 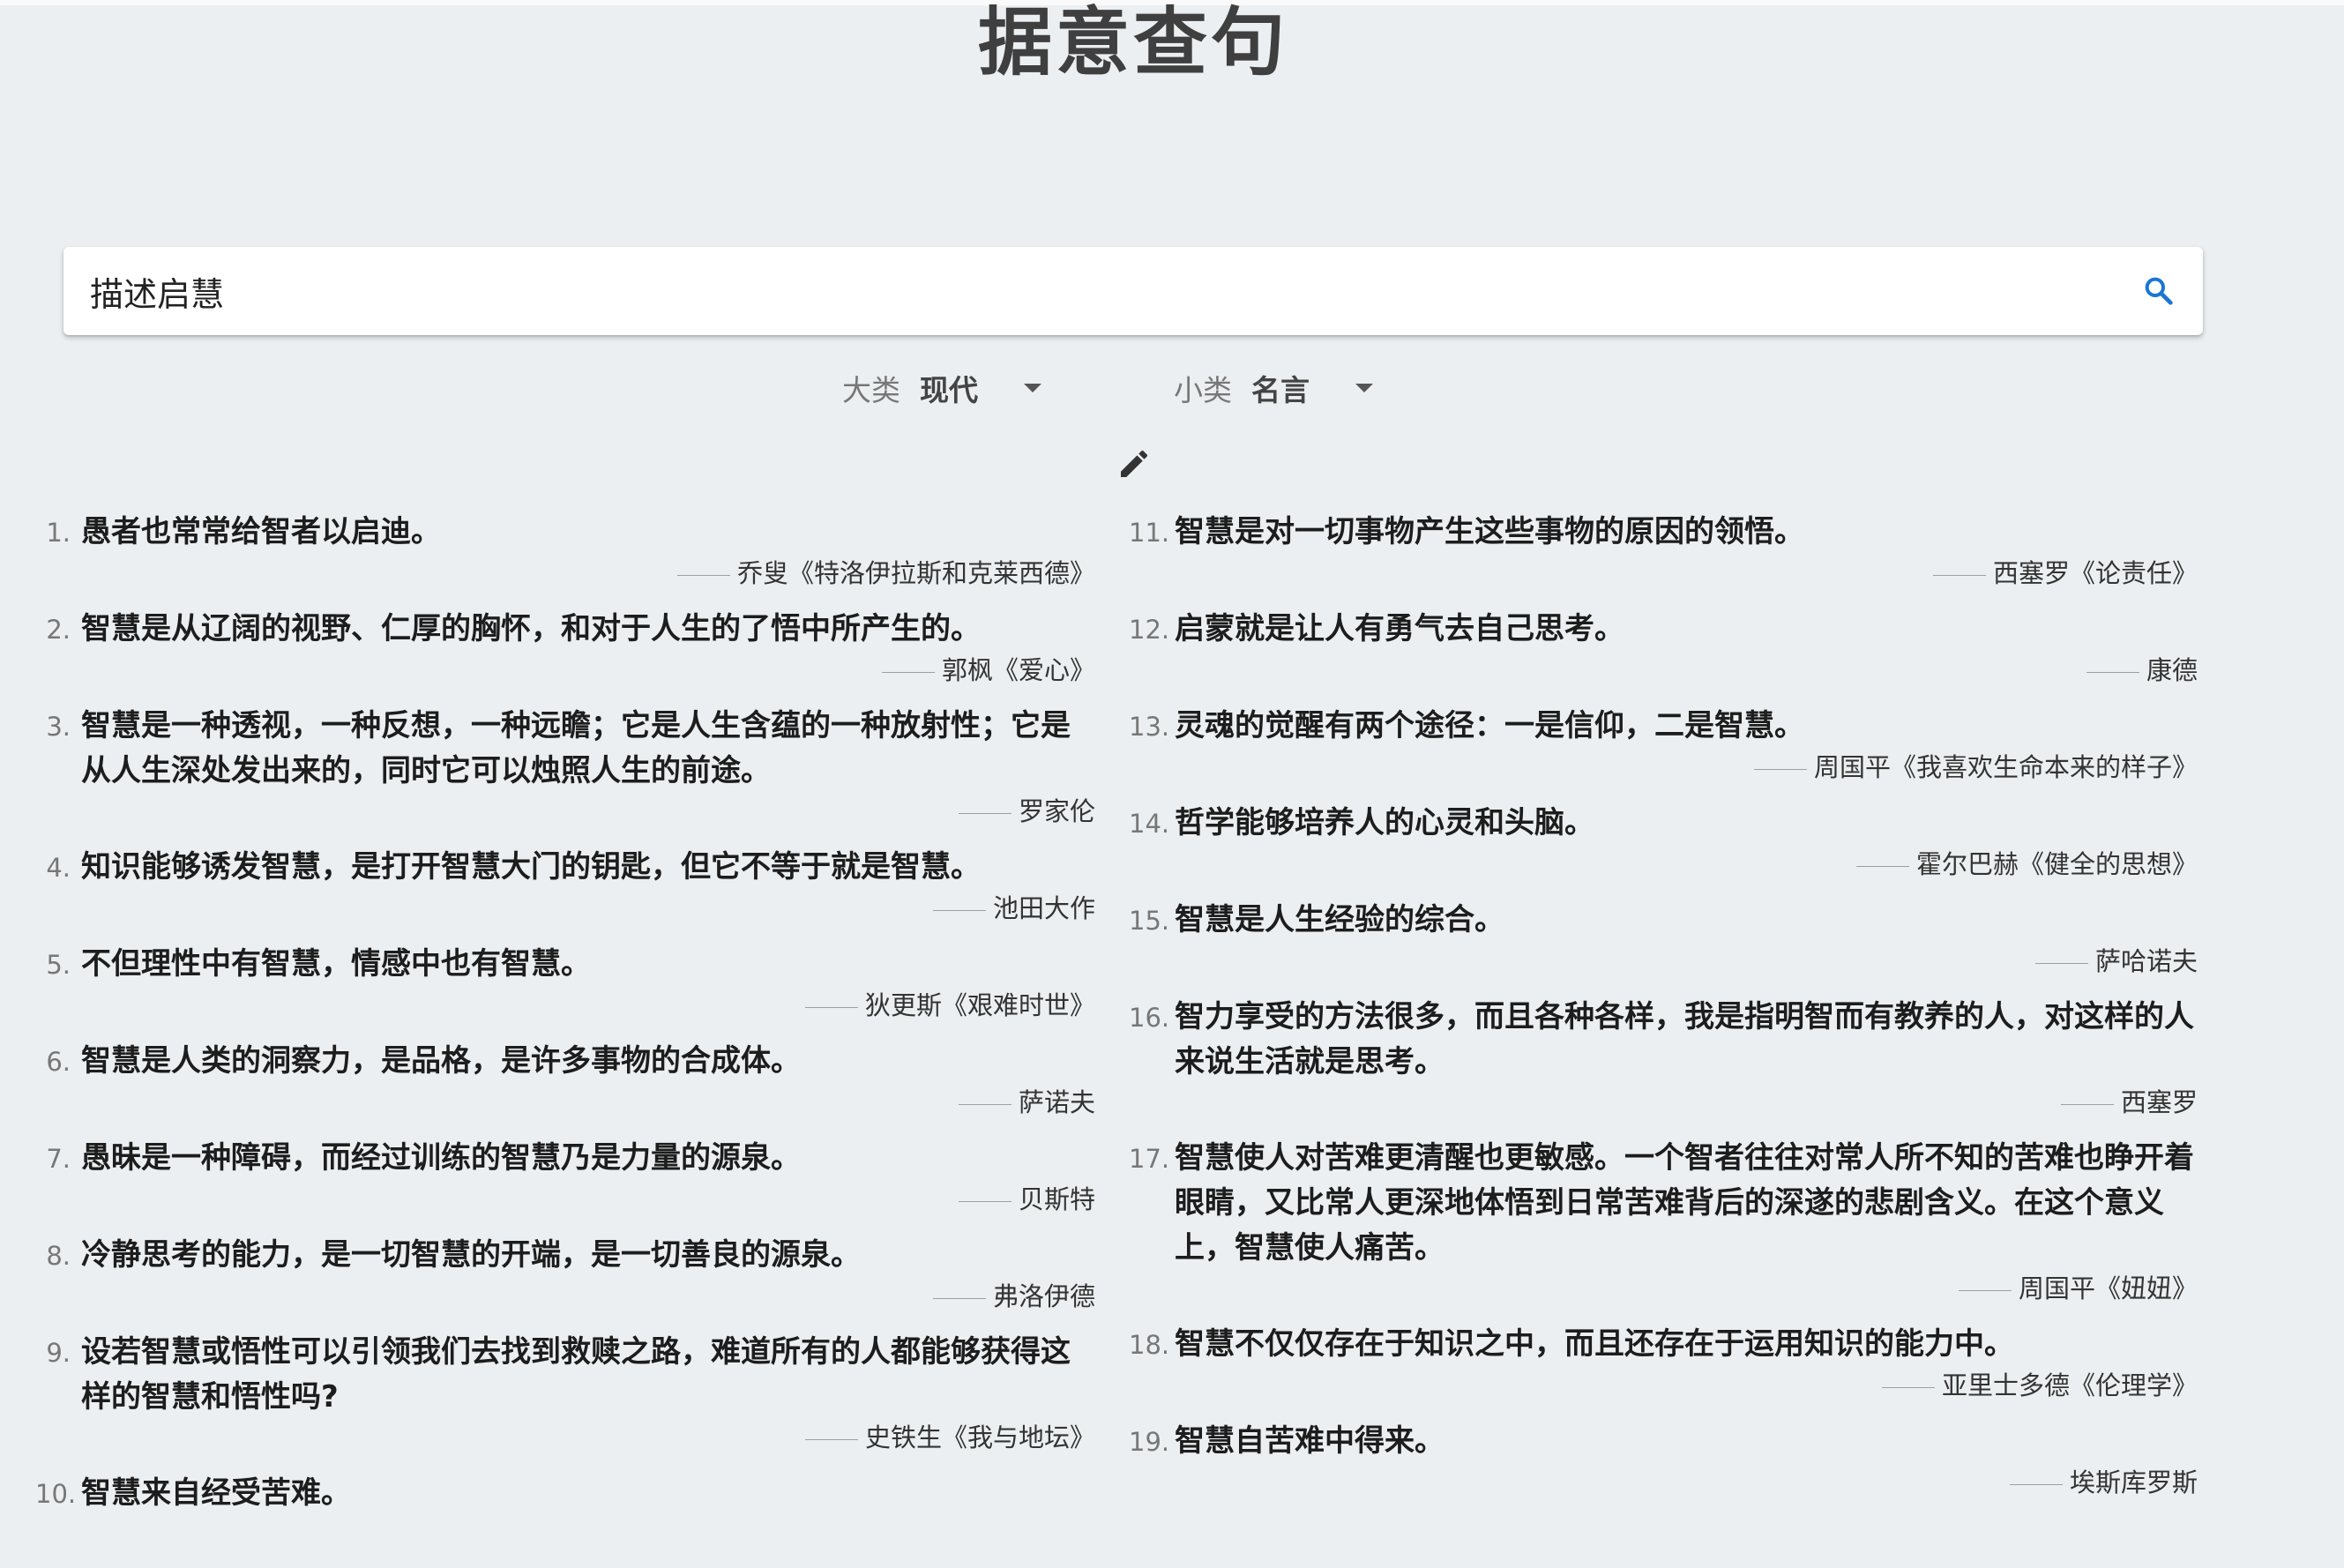 I want to click on quote-text: 智慧是从辽阔的视野、仁厚的胸怀，和对于人生的了悟中所产生的。, so click(x=531, y=628).